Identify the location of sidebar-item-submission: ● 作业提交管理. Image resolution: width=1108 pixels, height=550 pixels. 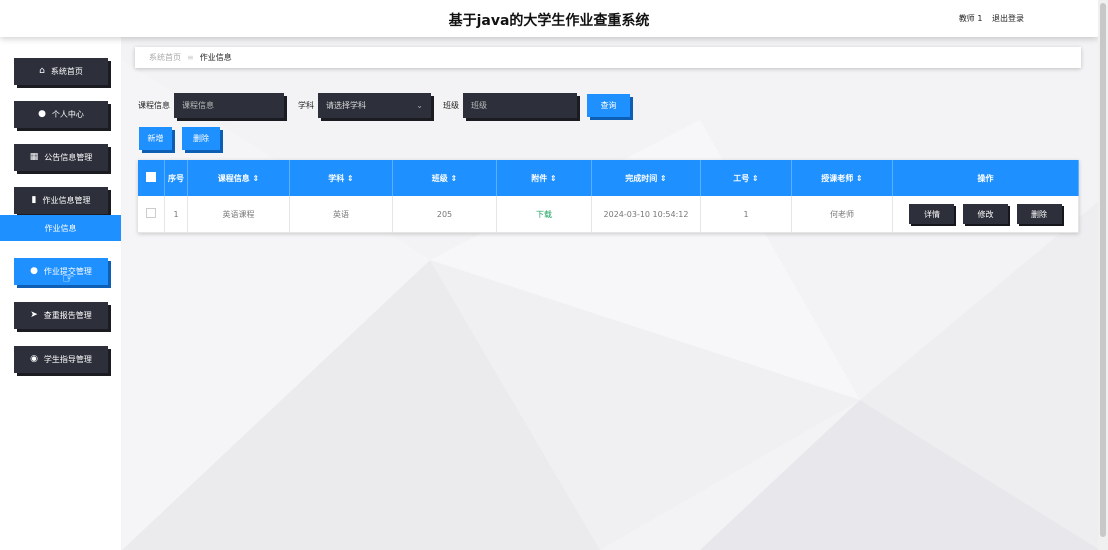
(61, 271).